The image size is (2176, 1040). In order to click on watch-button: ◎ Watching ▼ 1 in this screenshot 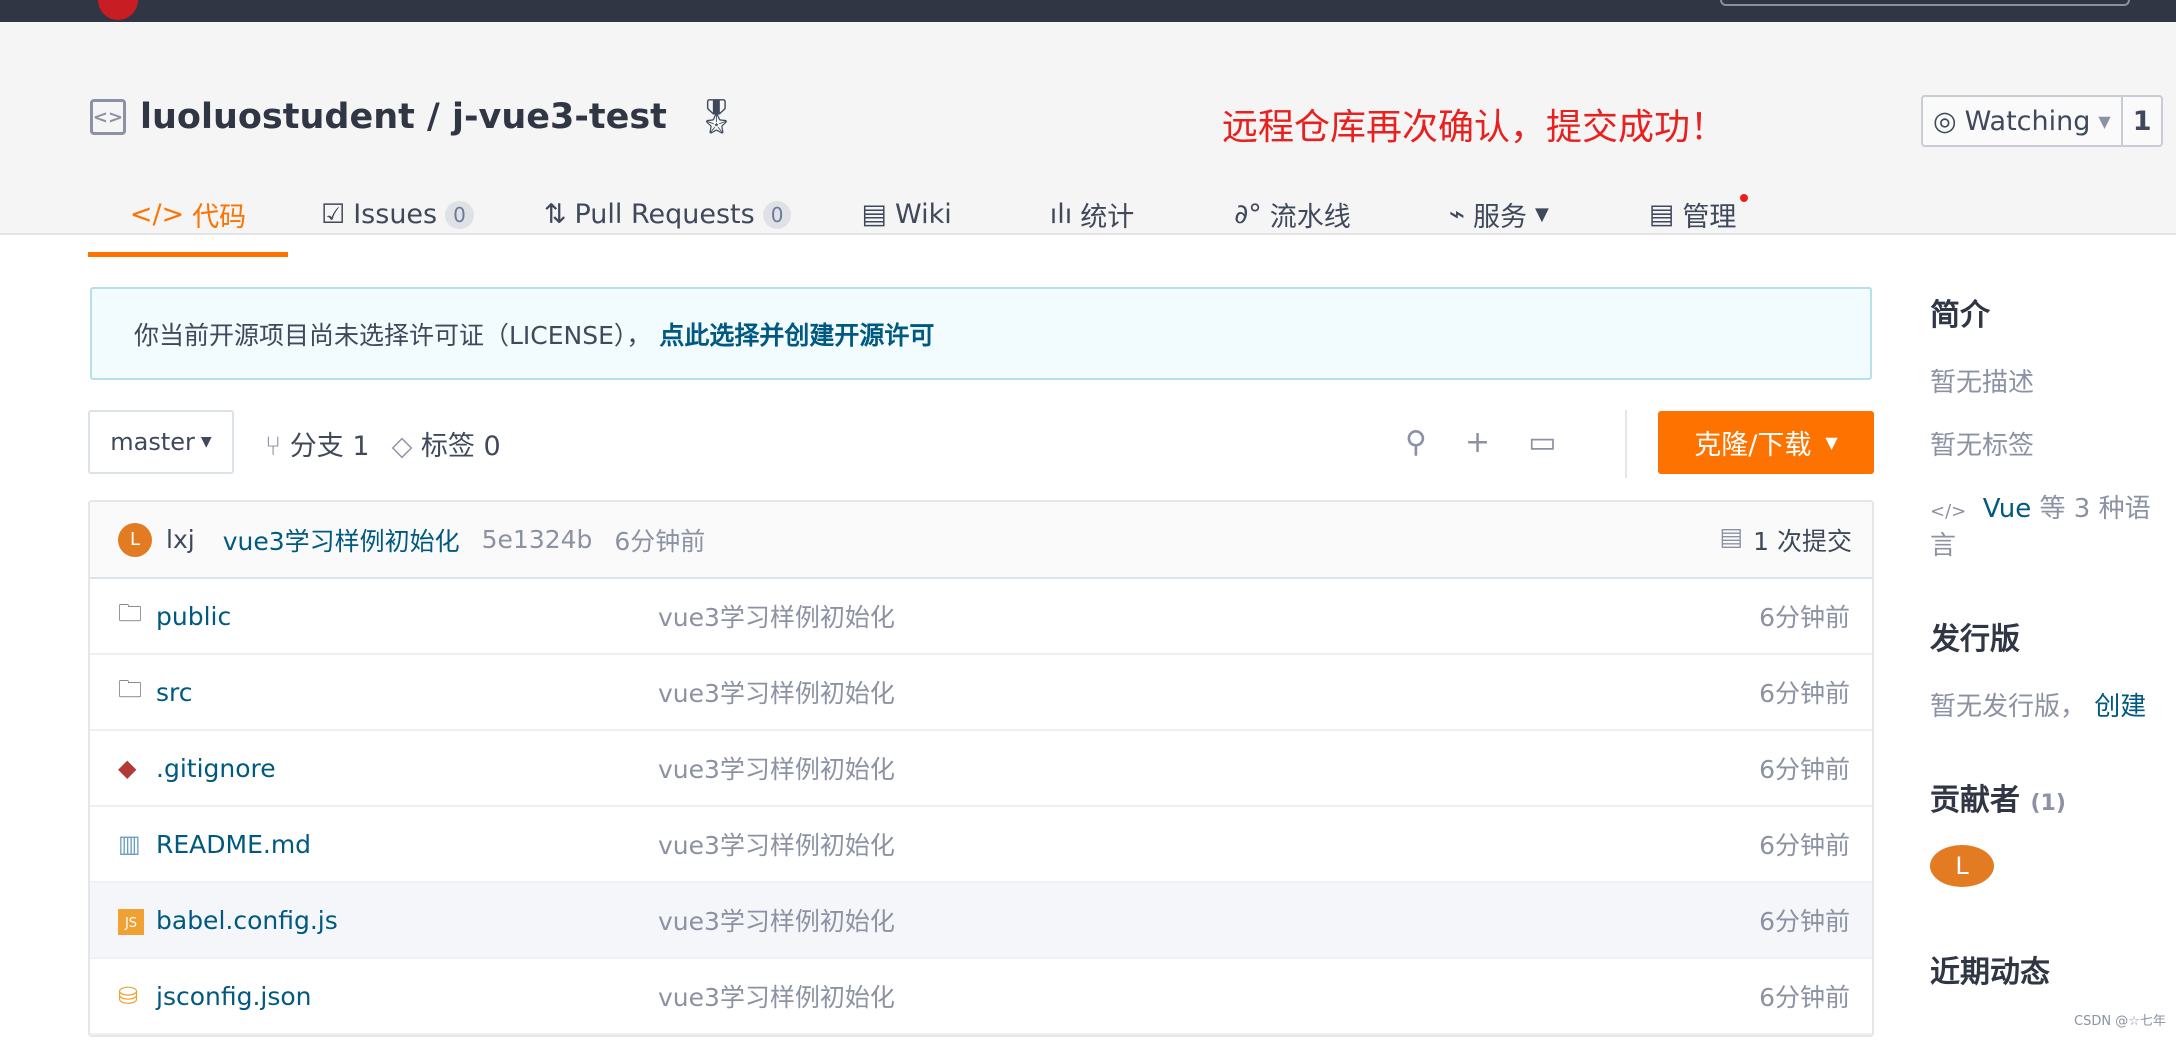, I will do `click(2042, 121)`.